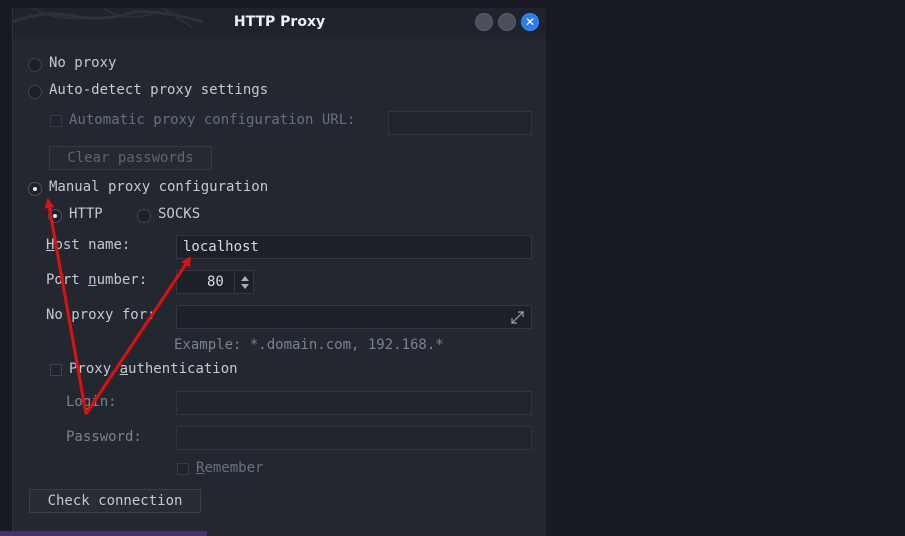  What do you see at coordinates (103, 533) in the screenshot?
I see `taskbar-strip` at bounding box center [103, 533].